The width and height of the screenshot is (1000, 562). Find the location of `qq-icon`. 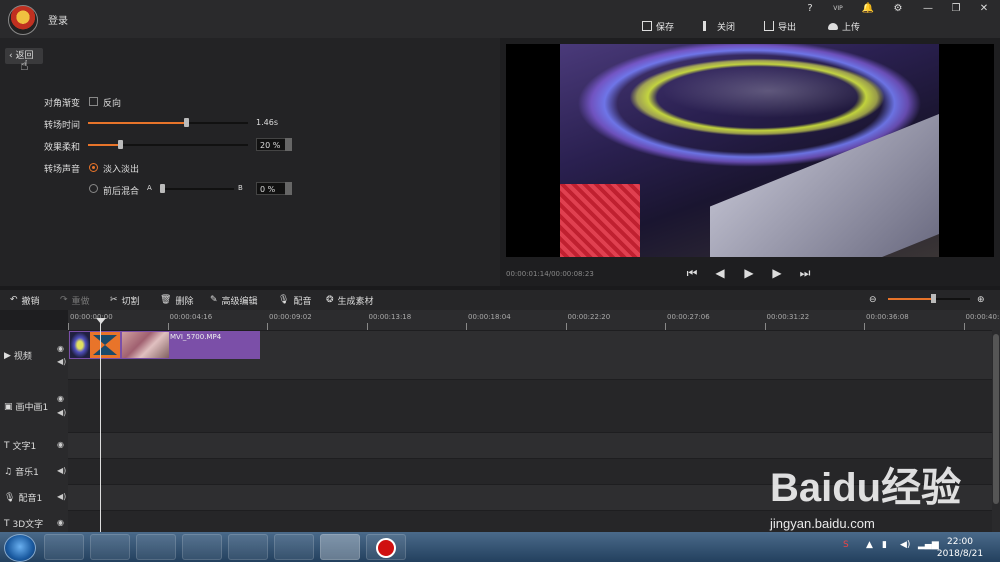

qq-icon is located at coordinates (110, 547).